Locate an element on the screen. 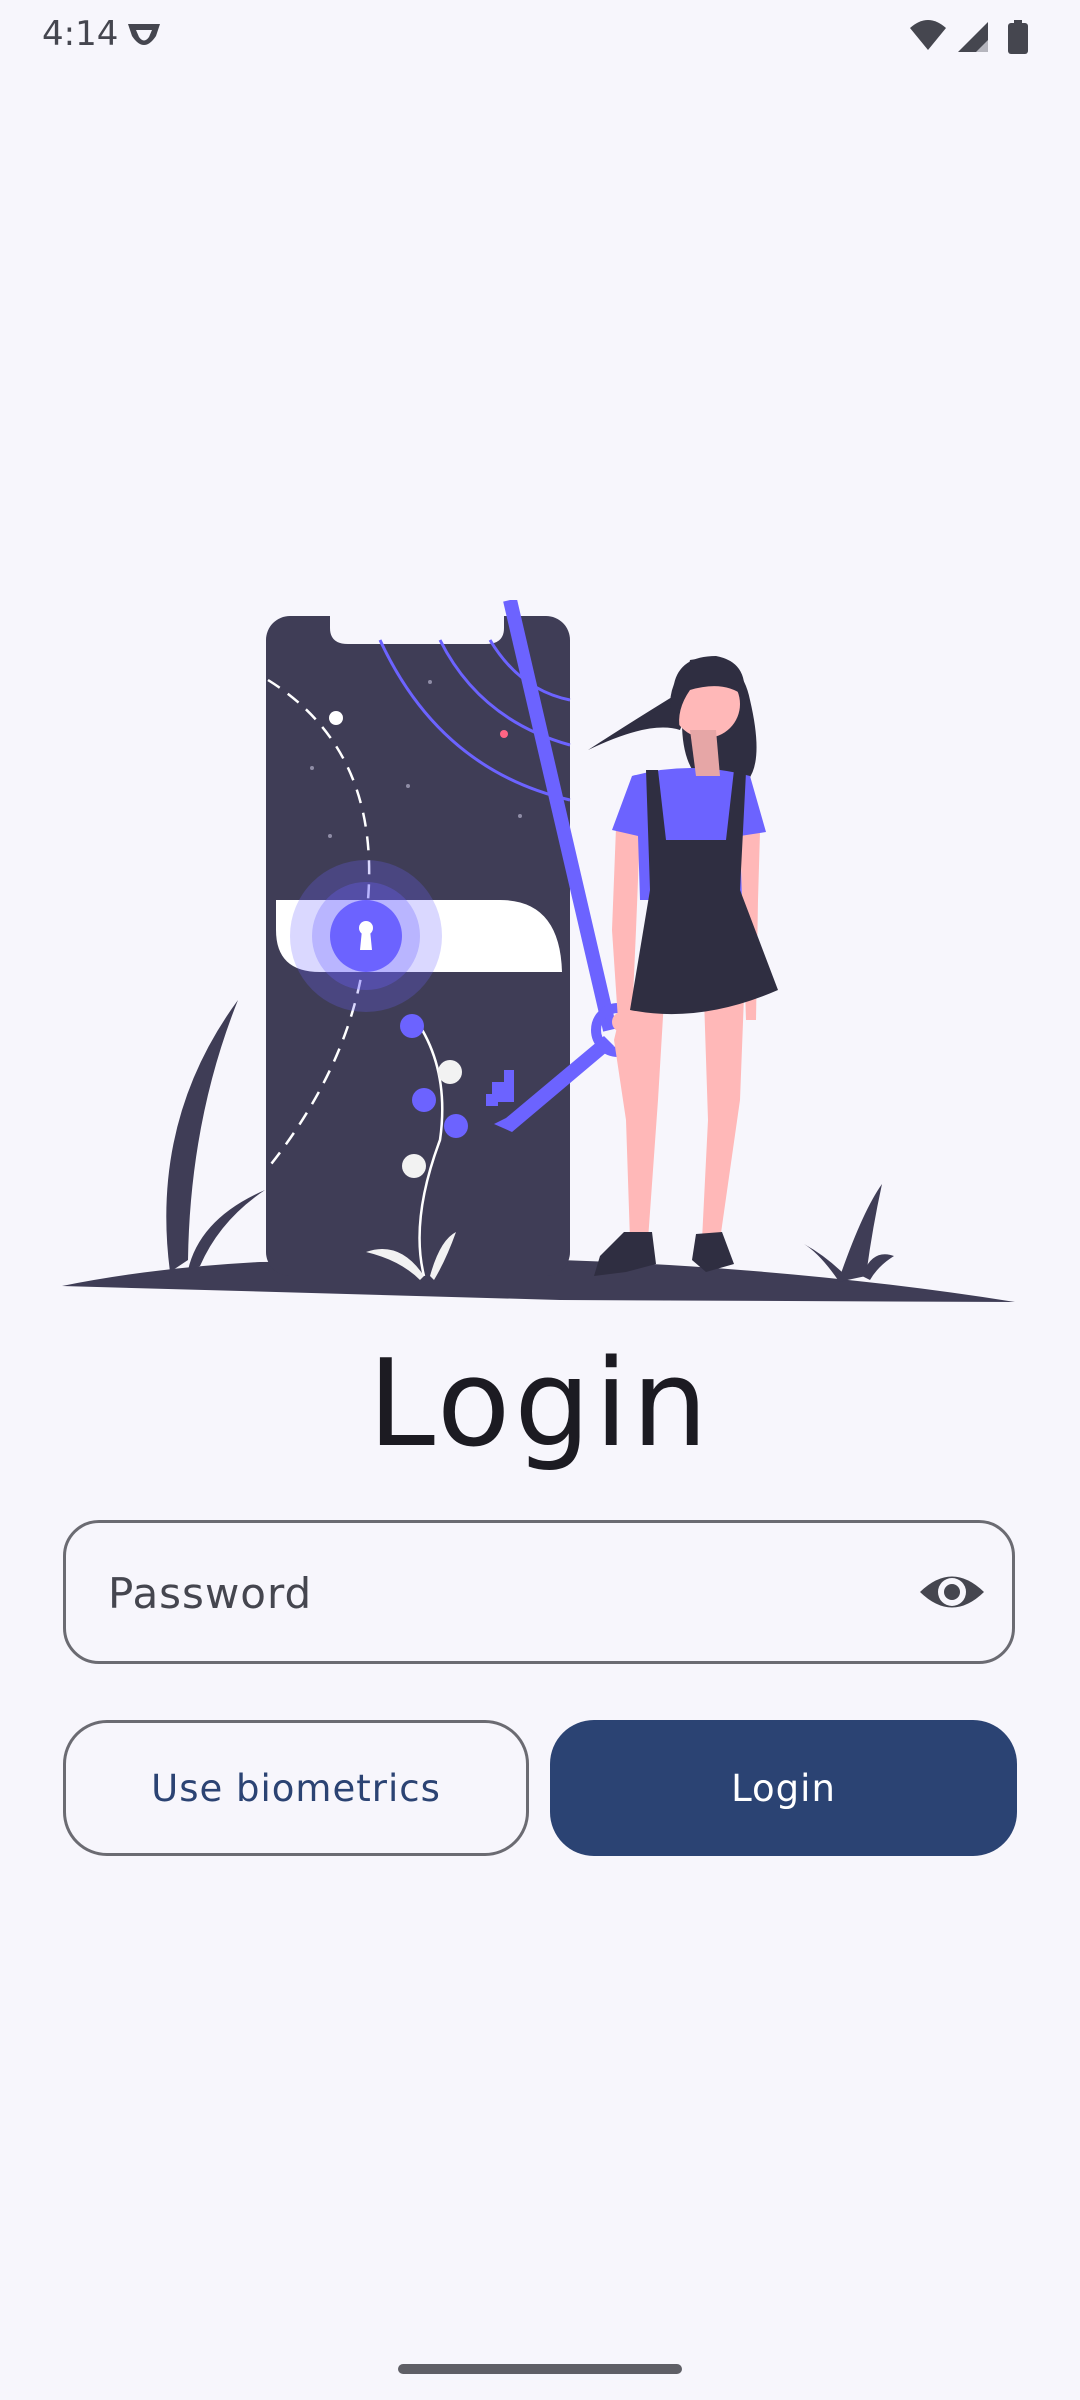 This screenshot has height=2400, width=1080. woman-figure is located at coordinates (683, 966).